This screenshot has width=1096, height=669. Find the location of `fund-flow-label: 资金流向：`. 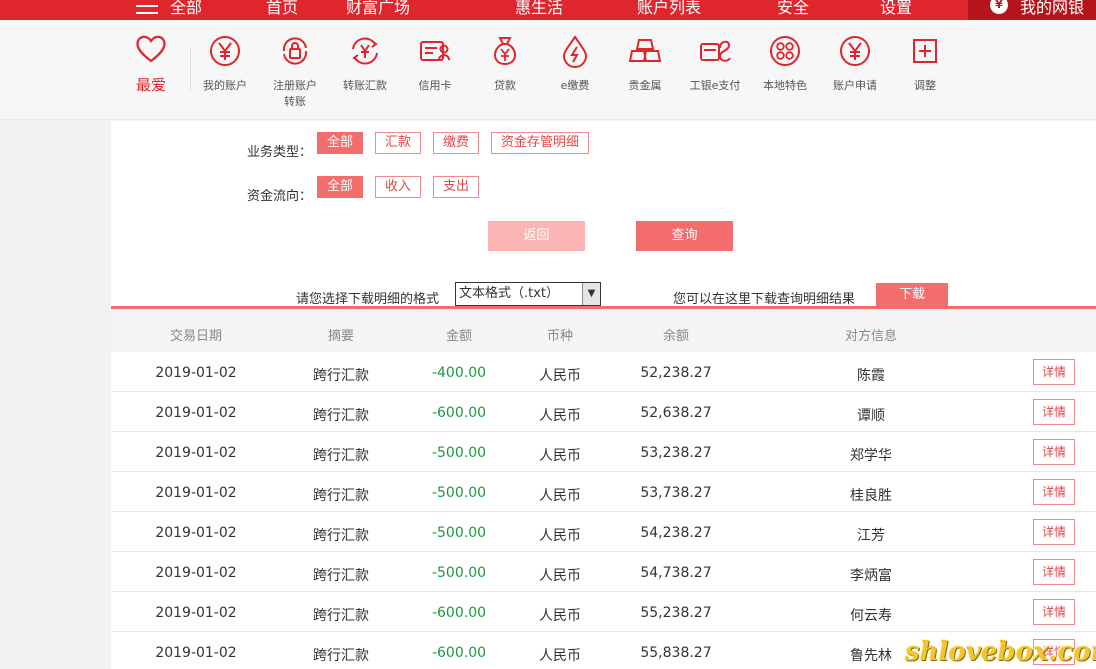

fund-flow-label: 资金流向： is located at coordinates (280, 196).